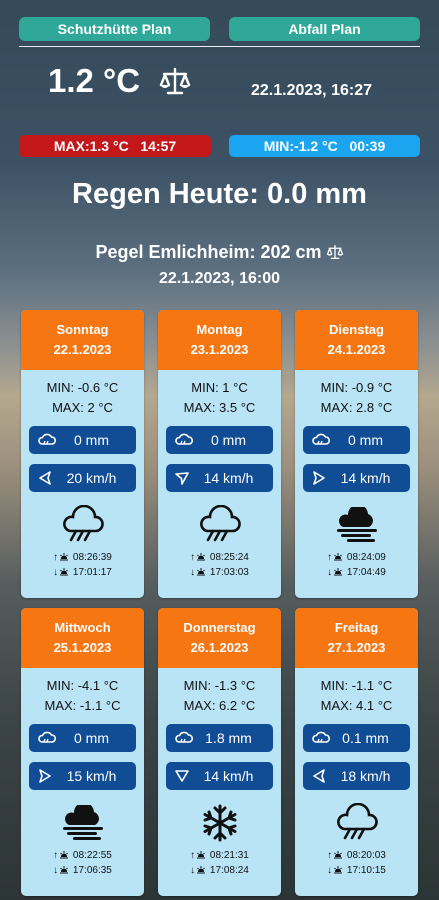  I want to click on current-temperature: 1.2 °C, so click(94, 80).